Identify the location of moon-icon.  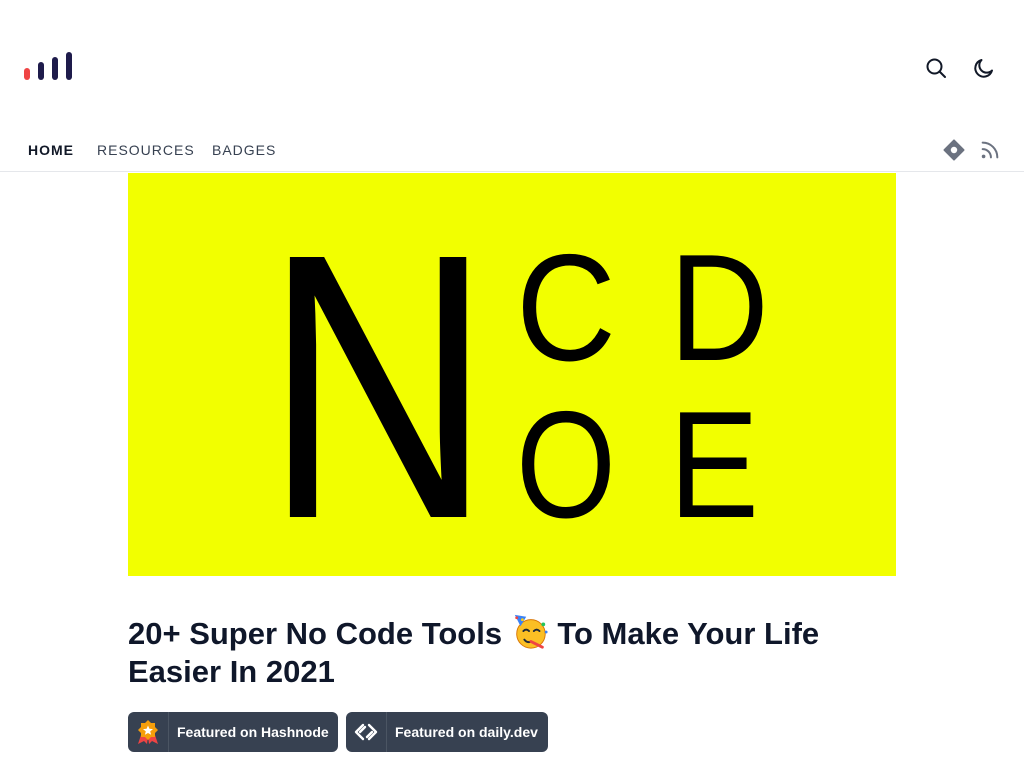
(983, 68).